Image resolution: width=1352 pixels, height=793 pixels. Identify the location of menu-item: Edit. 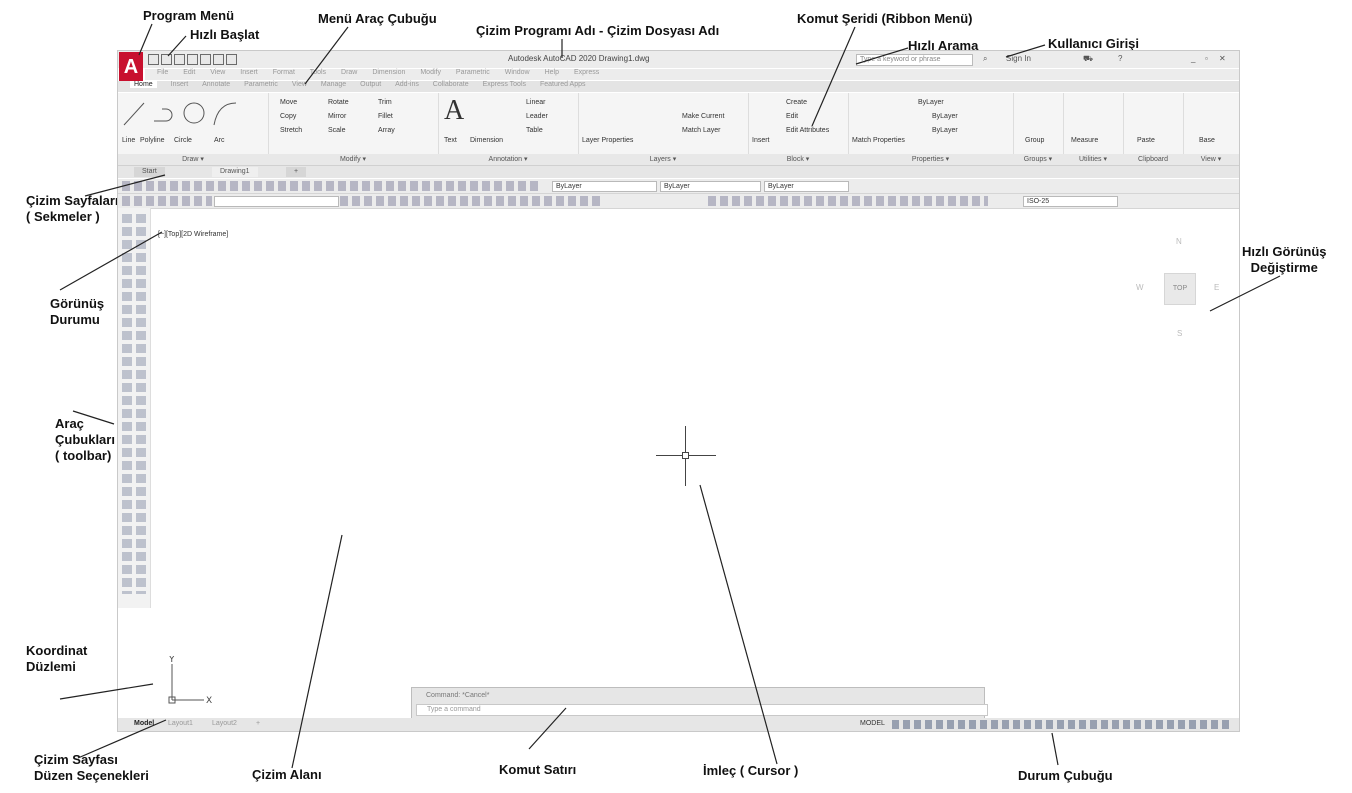
(189, 72).